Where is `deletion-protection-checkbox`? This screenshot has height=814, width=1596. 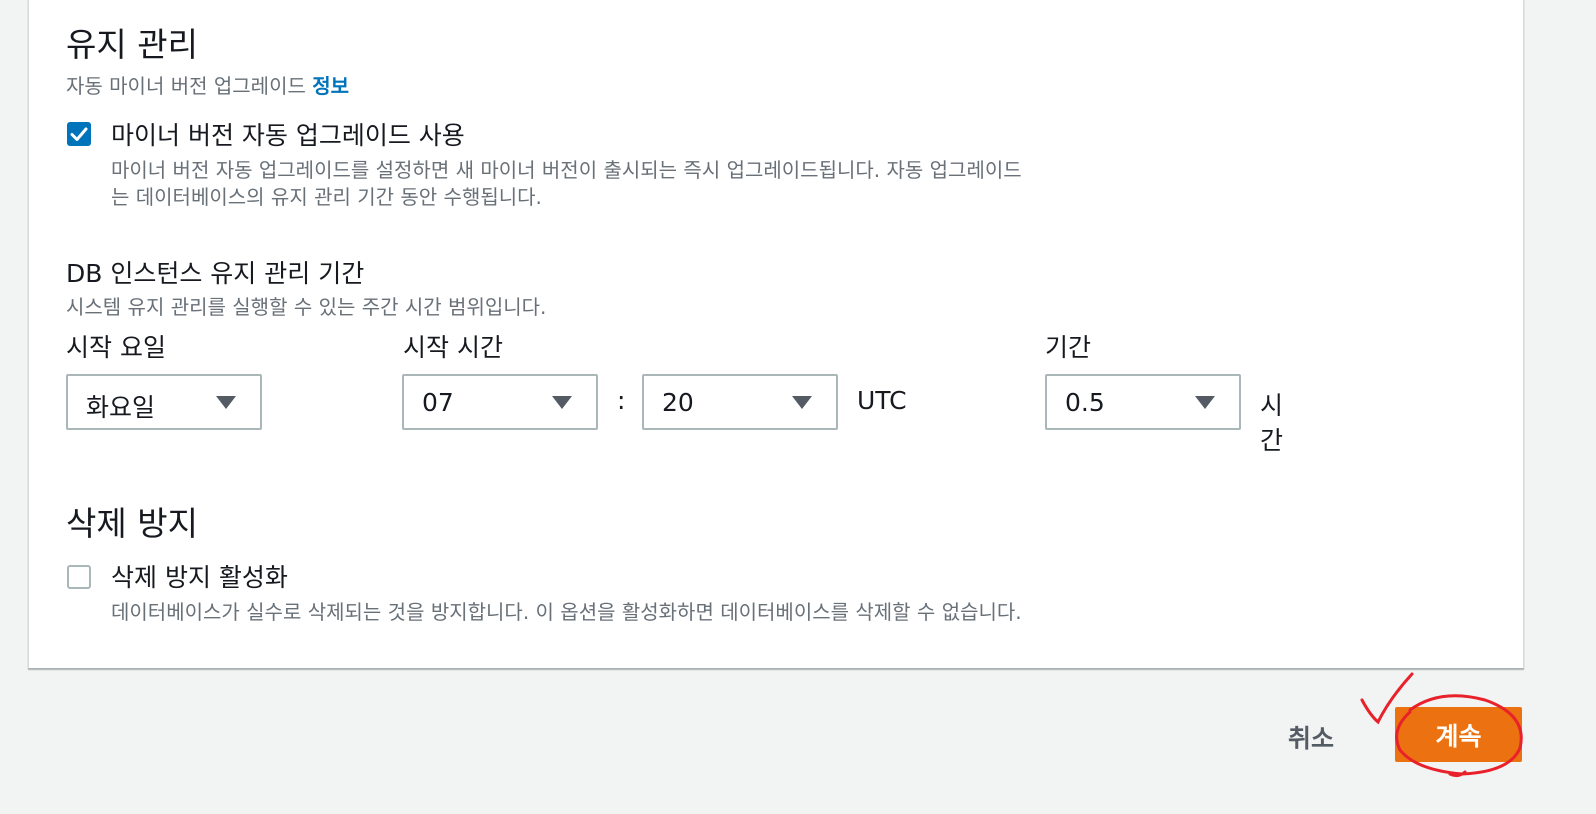 deletion-protection-checkbox is located at coordinates (79, 577).